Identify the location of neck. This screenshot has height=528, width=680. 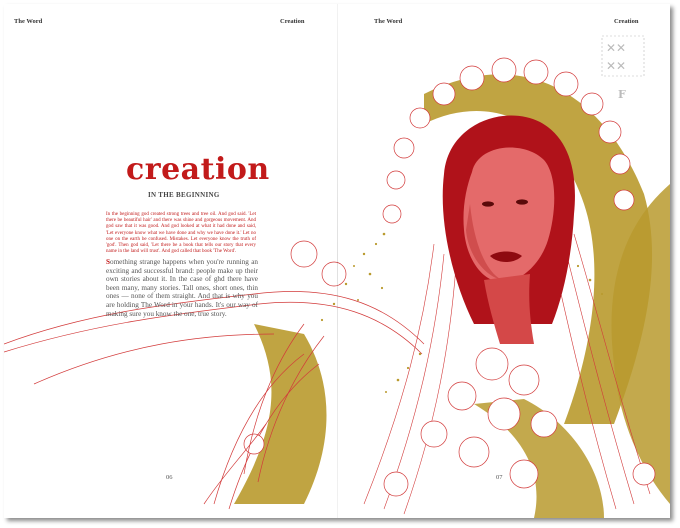
(509, 309).